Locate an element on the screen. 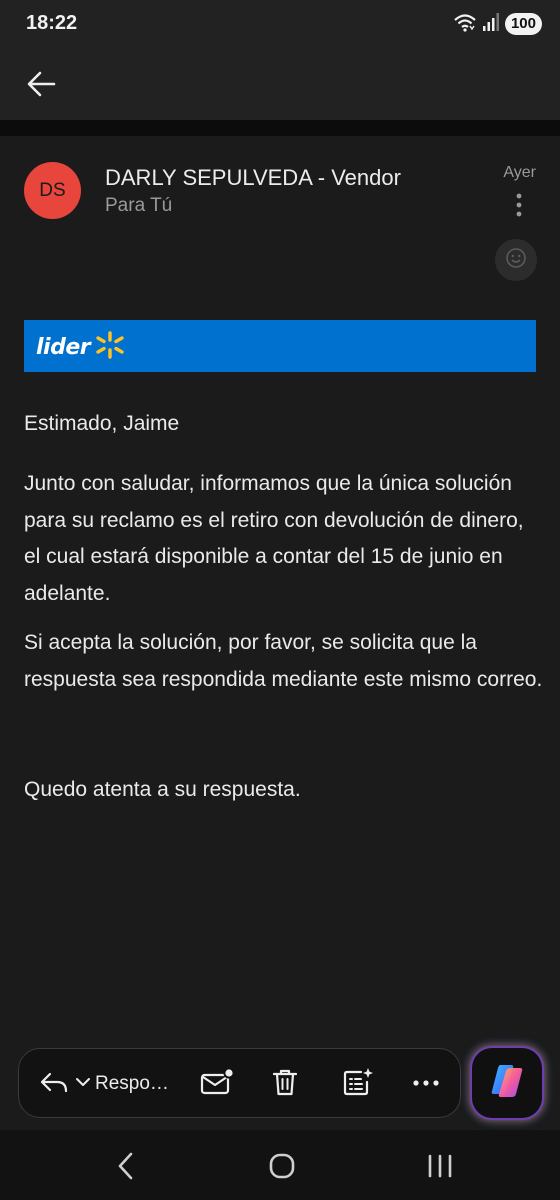 The width and height of the screenshot is (560, 1200). more-vertical-icon is located at coordinates (519, 205).